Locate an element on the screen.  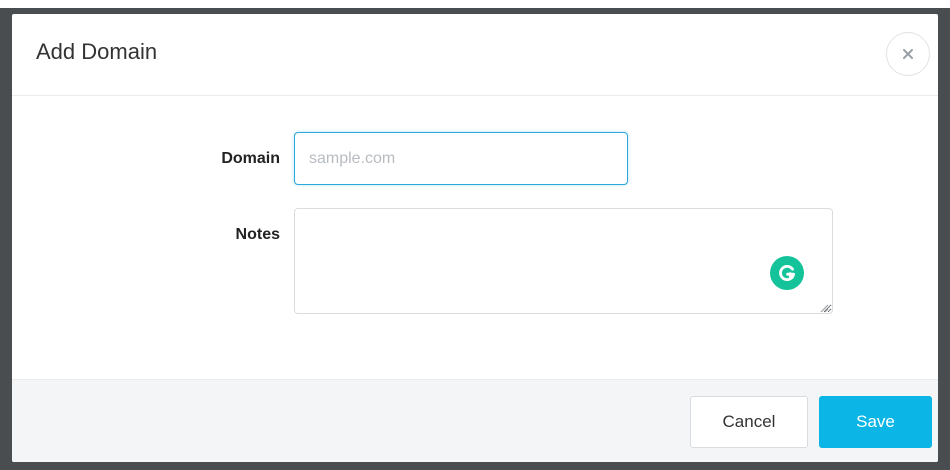
close-button is located at coordinates (908, 54).